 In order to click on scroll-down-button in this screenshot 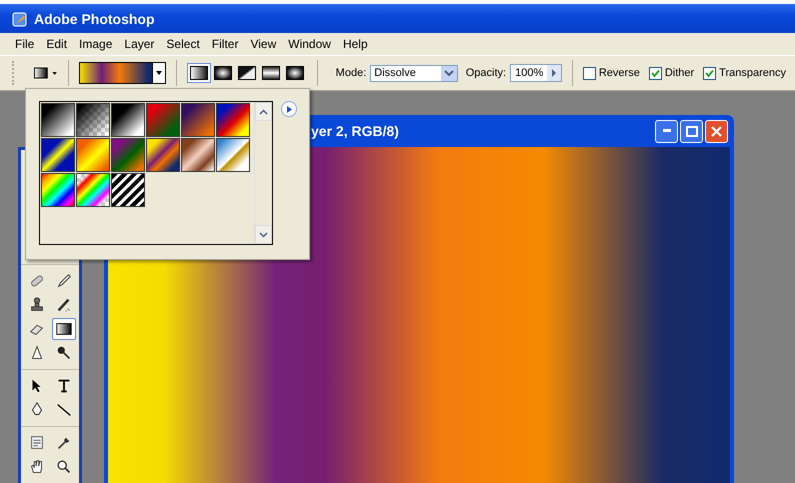, I will do `click(263, 234)`.